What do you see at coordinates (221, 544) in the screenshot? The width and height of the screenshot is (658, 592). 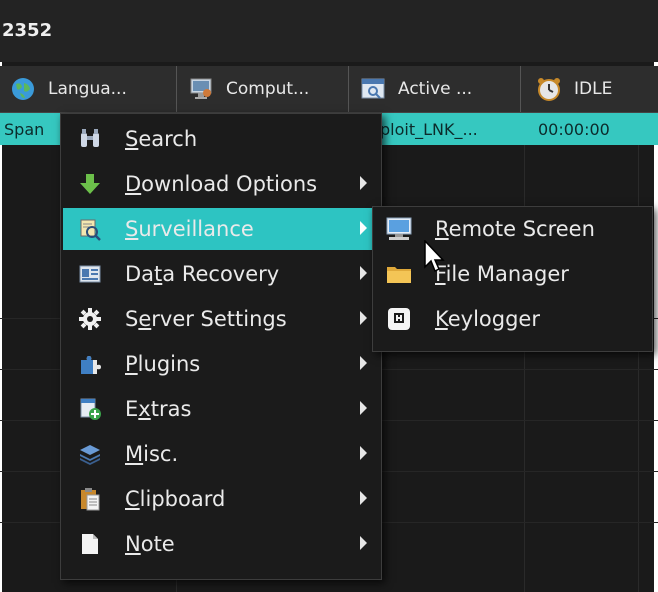 I see `menu-item-note: Note` at bounding box center [221, 544].